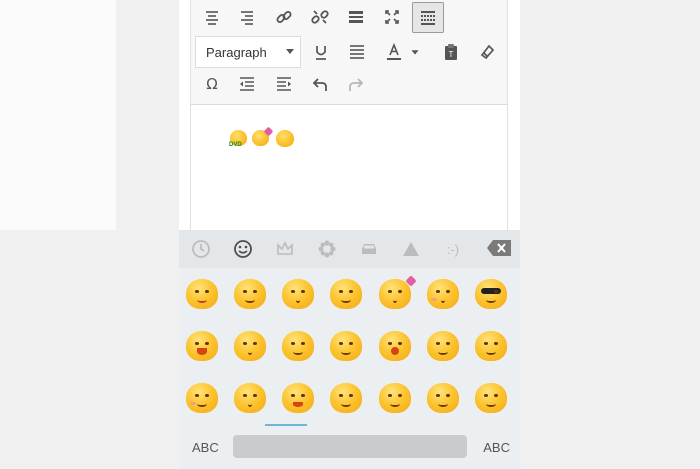  I want to click on emoji-sunglasses, so click(491, 294).